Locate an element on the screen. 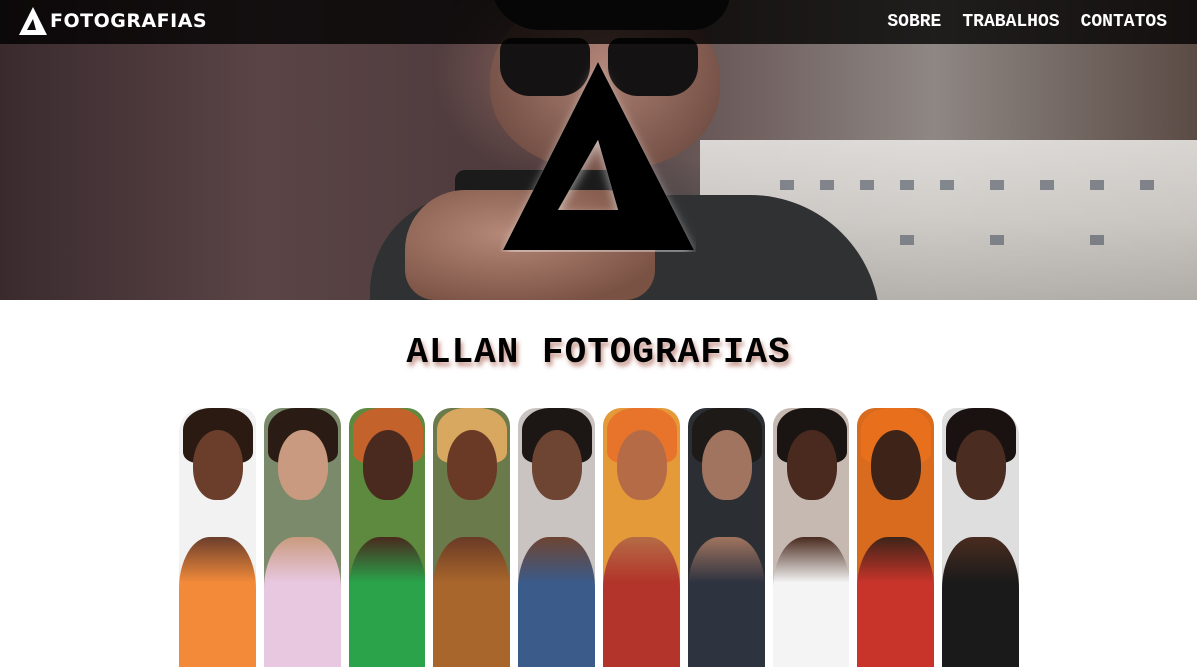  brand-name: FOTOGRAFIAS is located at coordinates (129, 21).